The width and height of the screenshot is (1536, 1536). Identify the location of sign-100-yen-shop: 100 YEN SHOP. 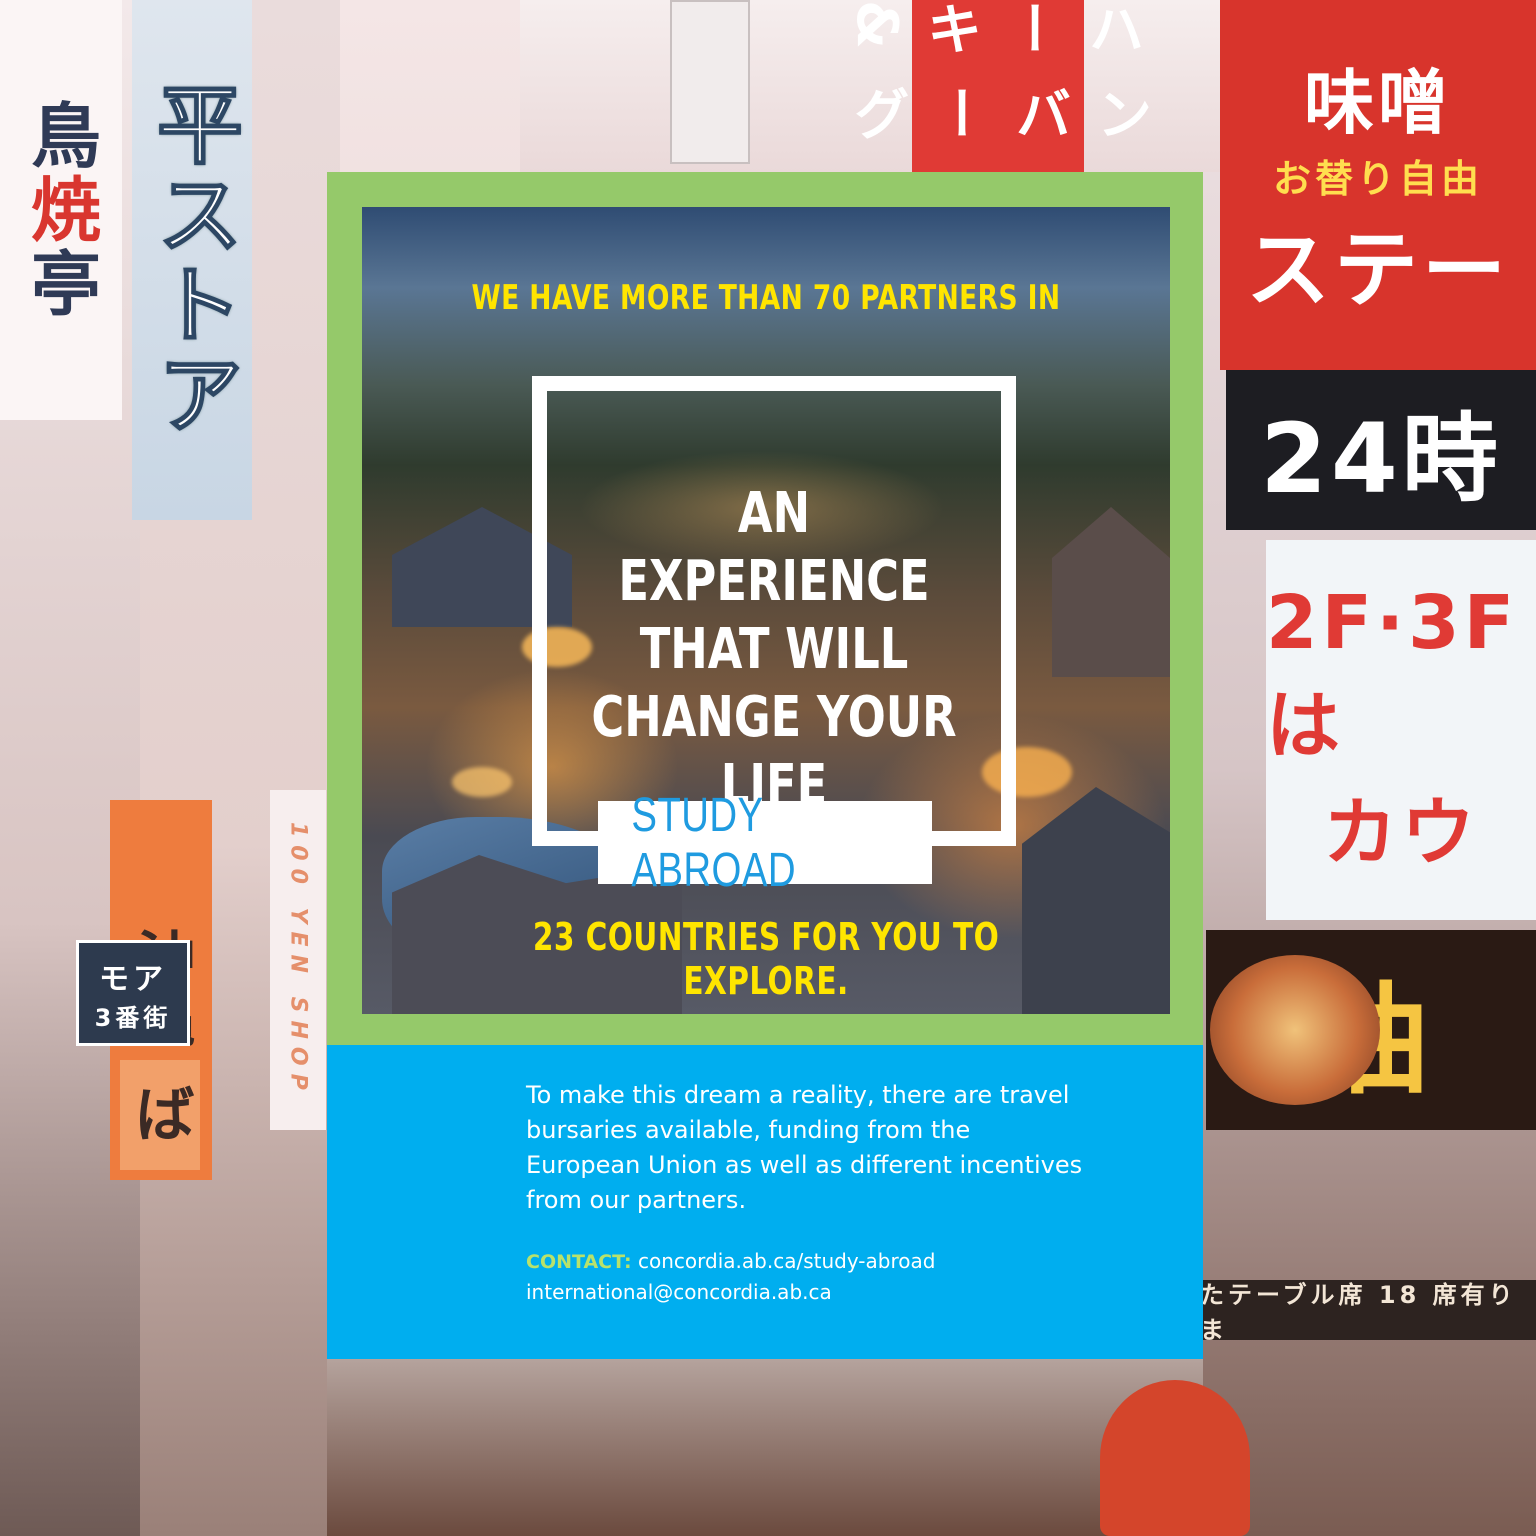
(298, 960).